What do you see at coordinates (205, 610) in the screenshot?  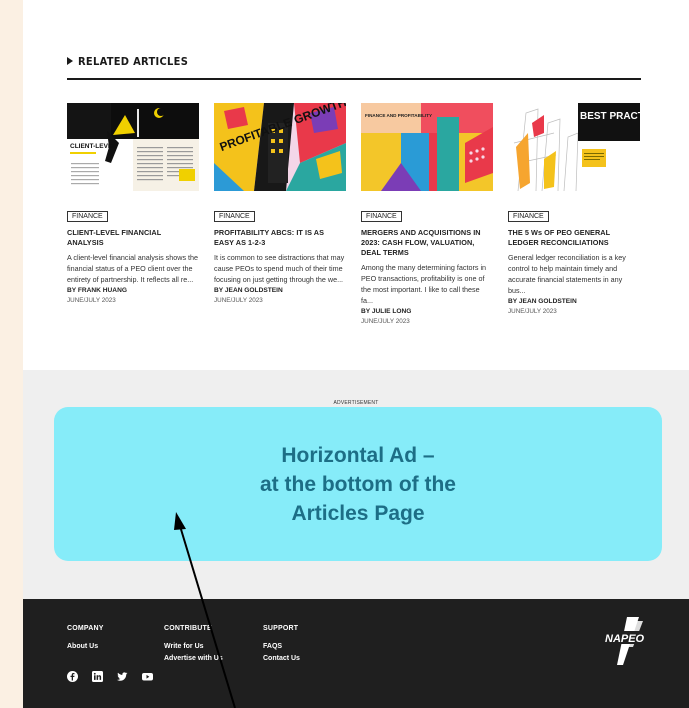 I see `annotation-arrow` at bounding box center [205, 610].